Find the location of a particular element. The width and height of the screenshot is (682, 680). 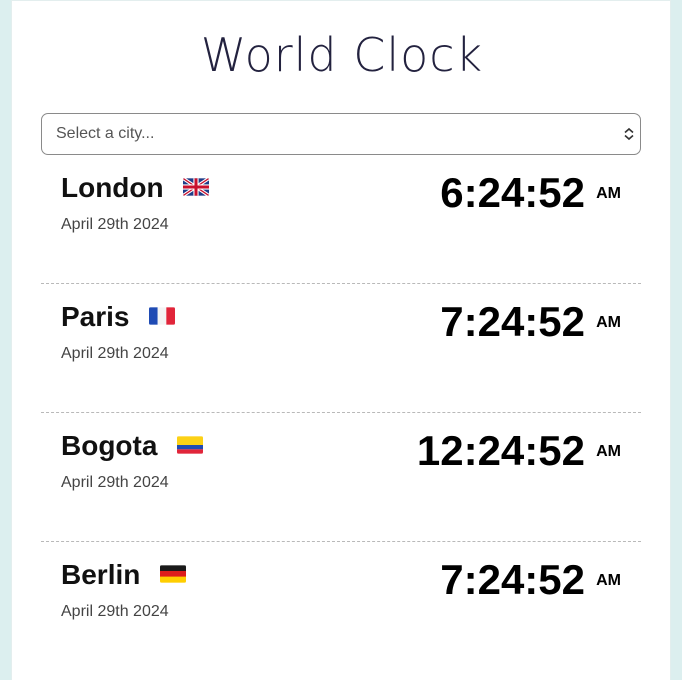

france-flag-icon is located at coordinates (162, 316).